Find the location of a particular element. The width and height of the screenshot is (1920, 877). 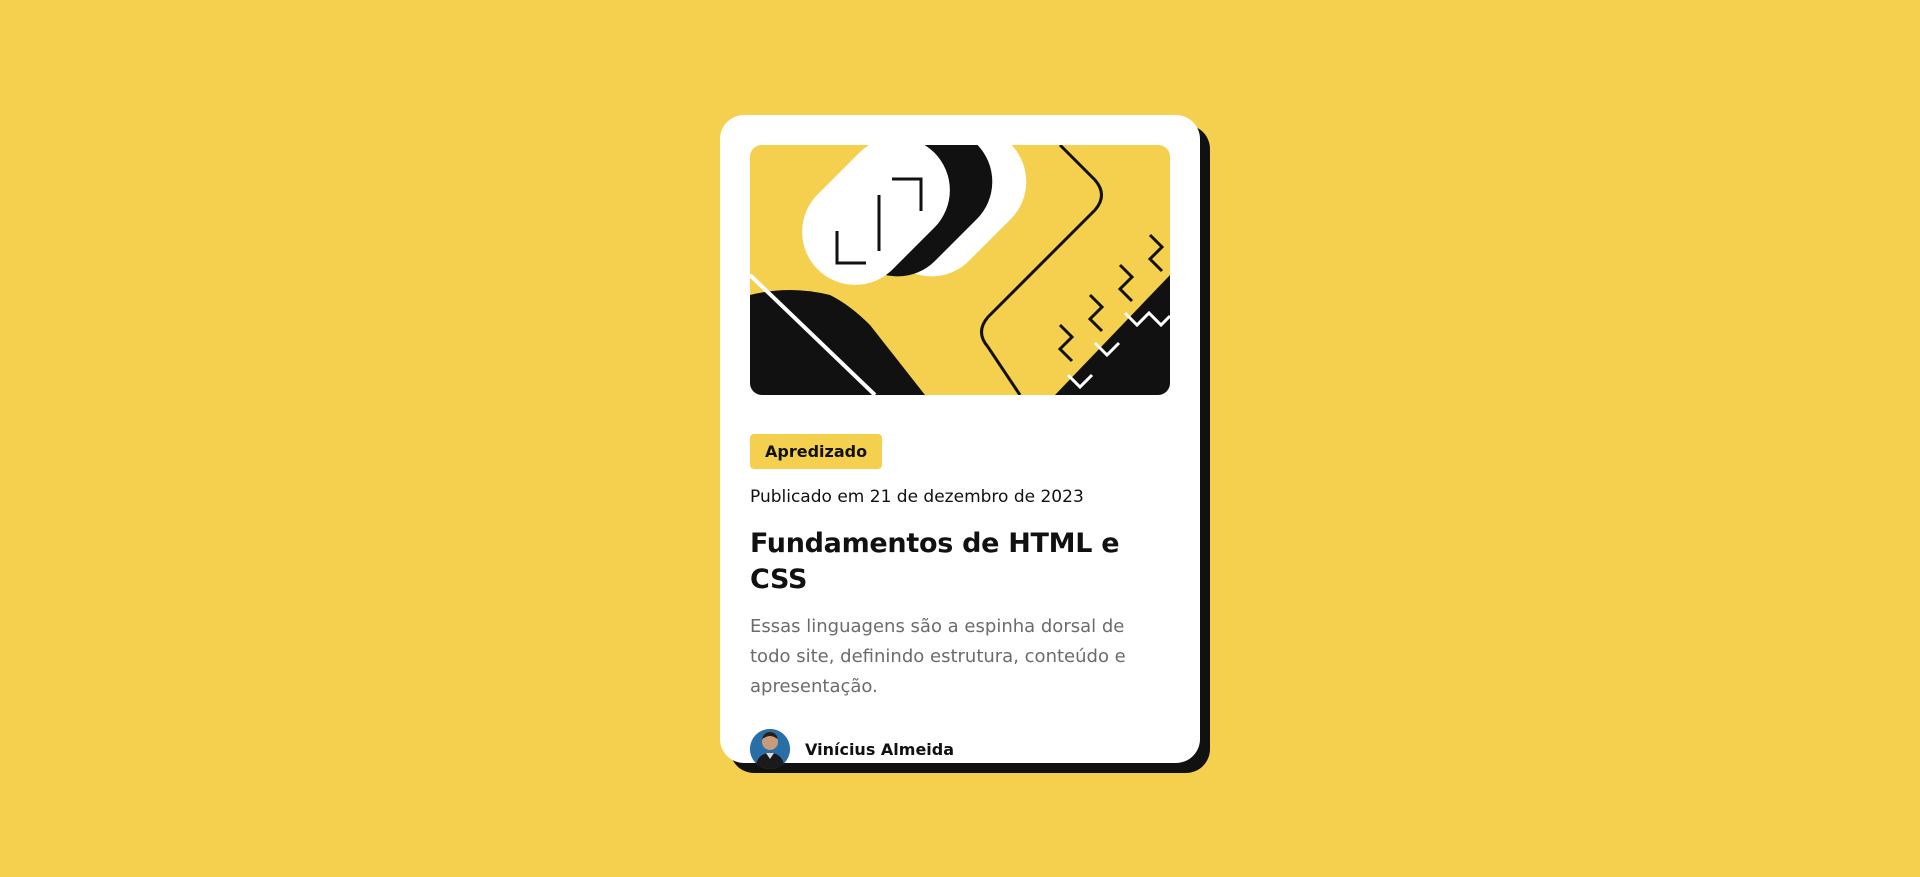

abstract-illustration-icon is located at coordinates (960, 270).